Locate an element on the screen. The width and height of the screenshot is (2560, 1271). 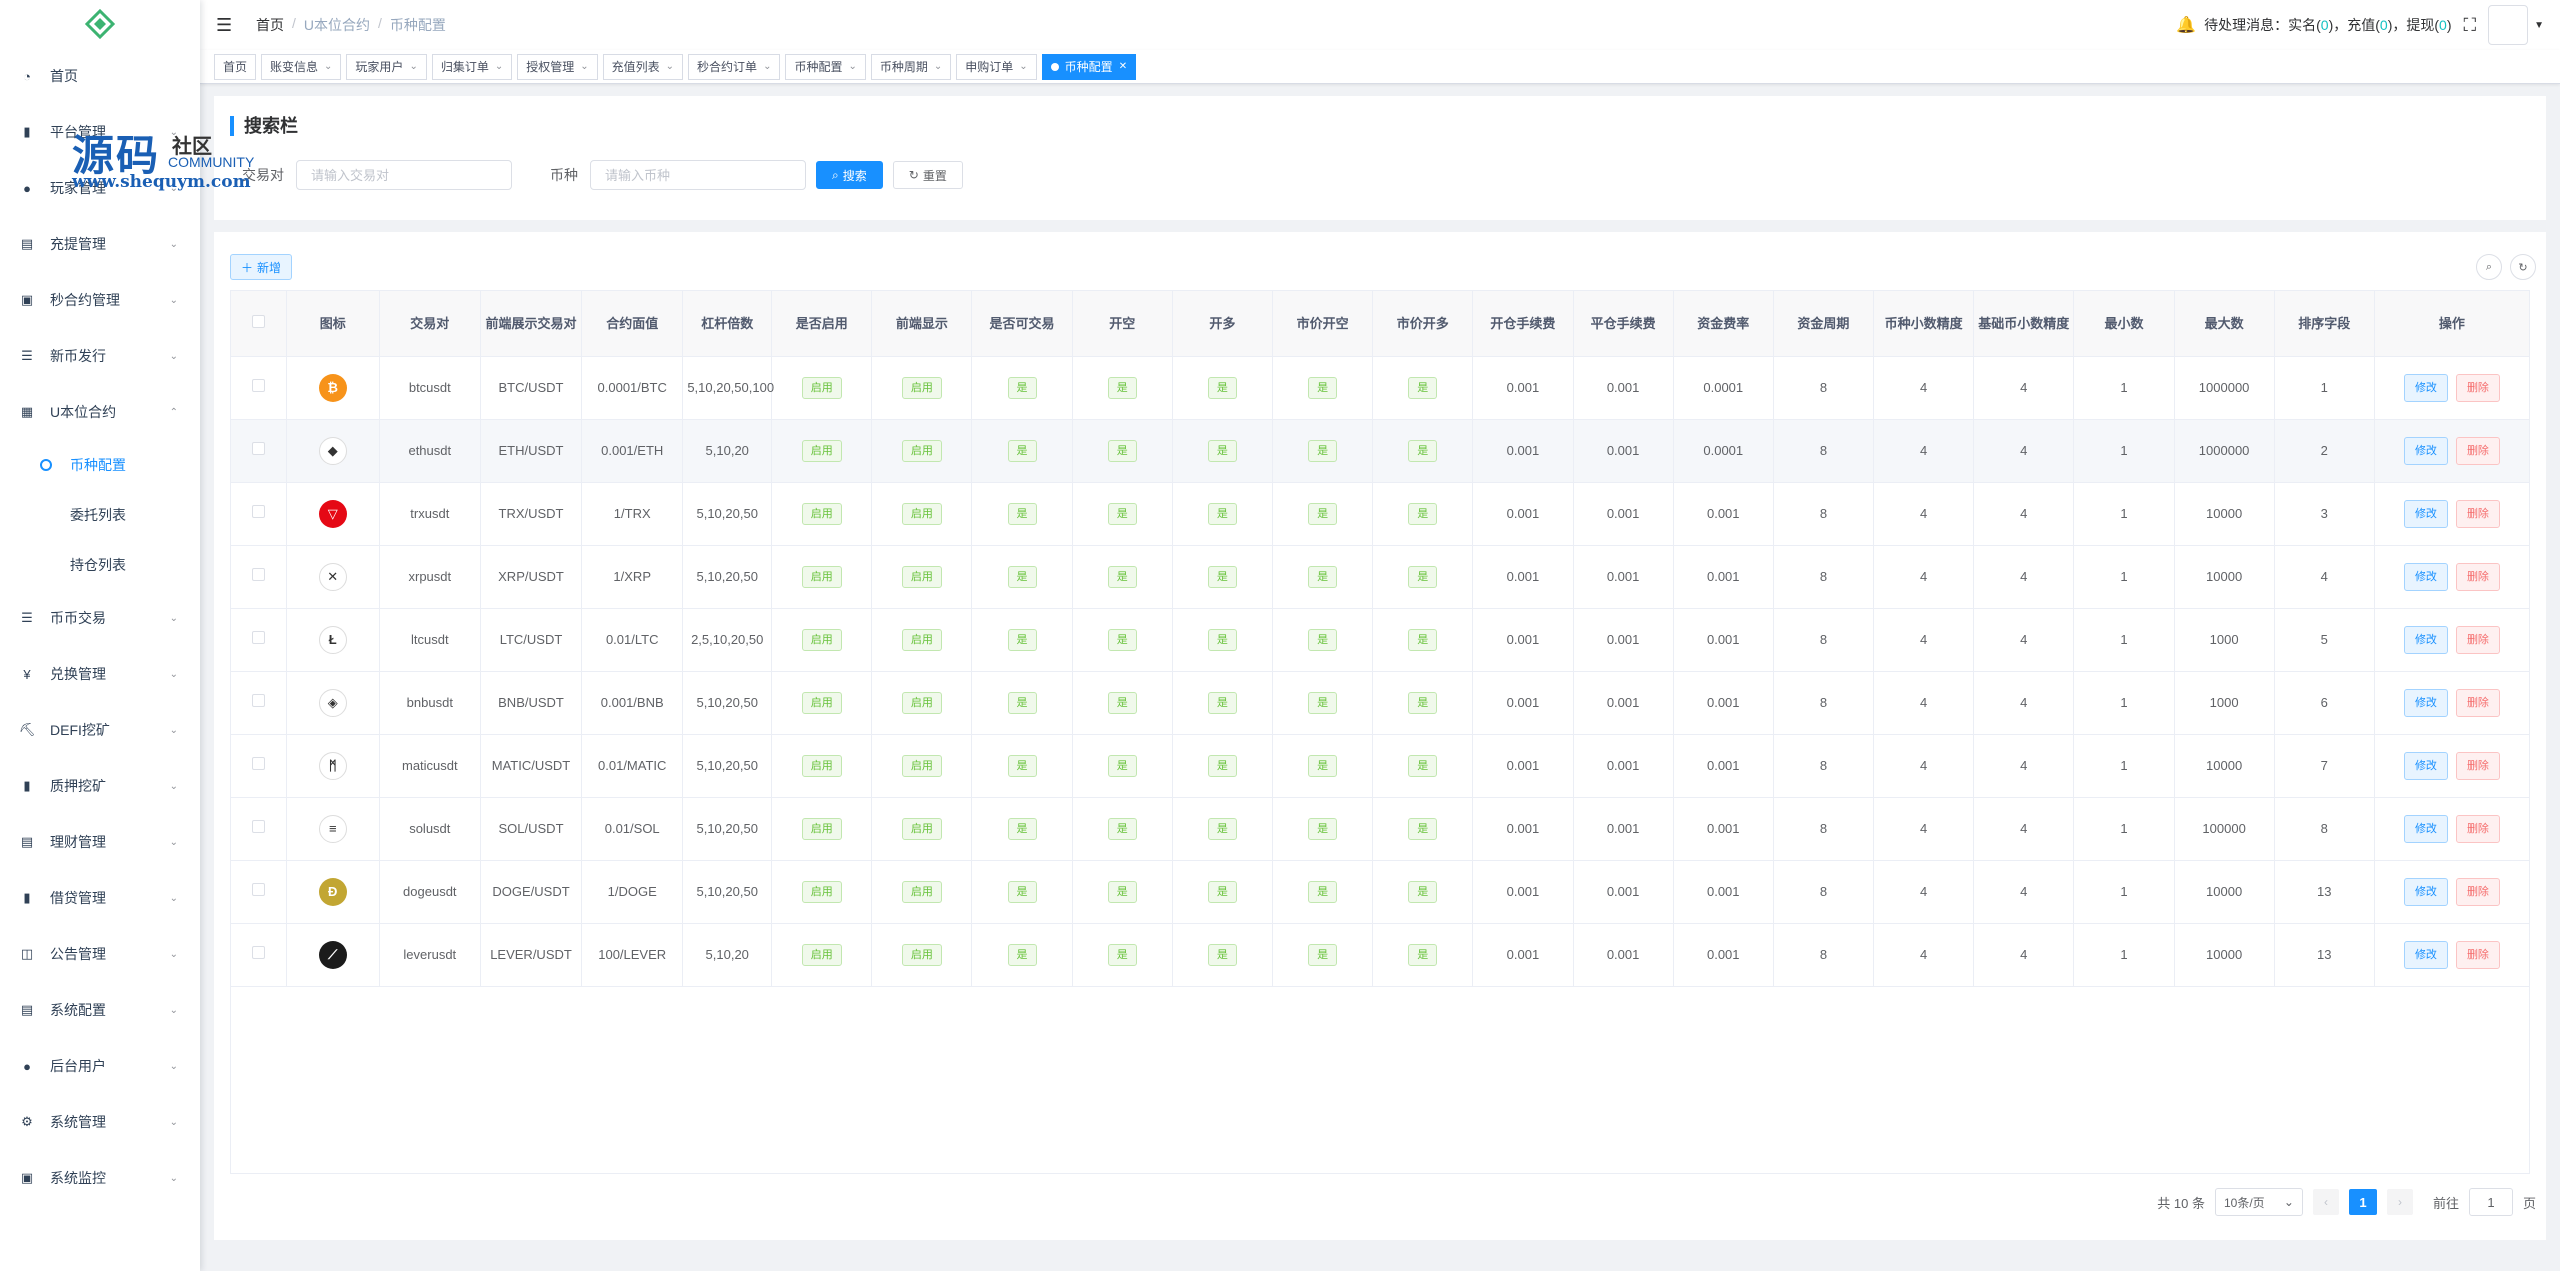
sidebar-subitem-label: 委托列表 is located at coordinates (98, 515).